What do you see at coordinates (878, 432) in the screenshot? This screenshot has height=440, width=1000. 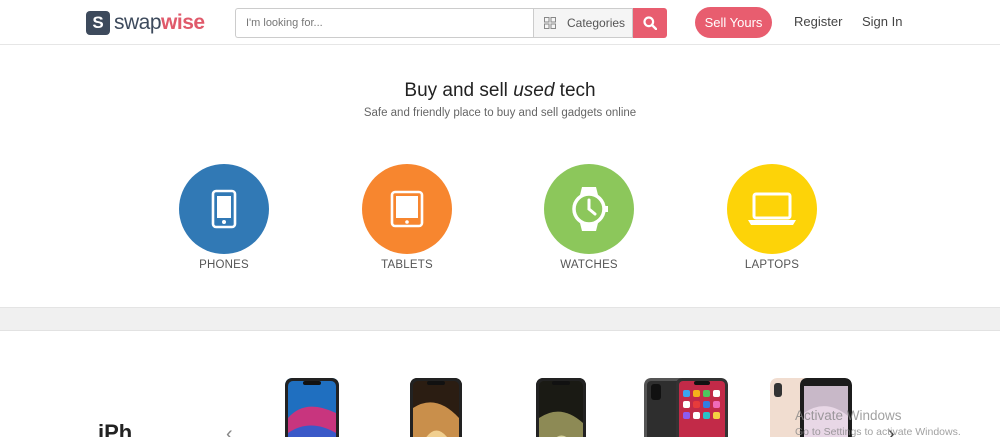 I see `watermark-line-2: Go to Settings to activate Windows.` at bounding box center [878, 432].